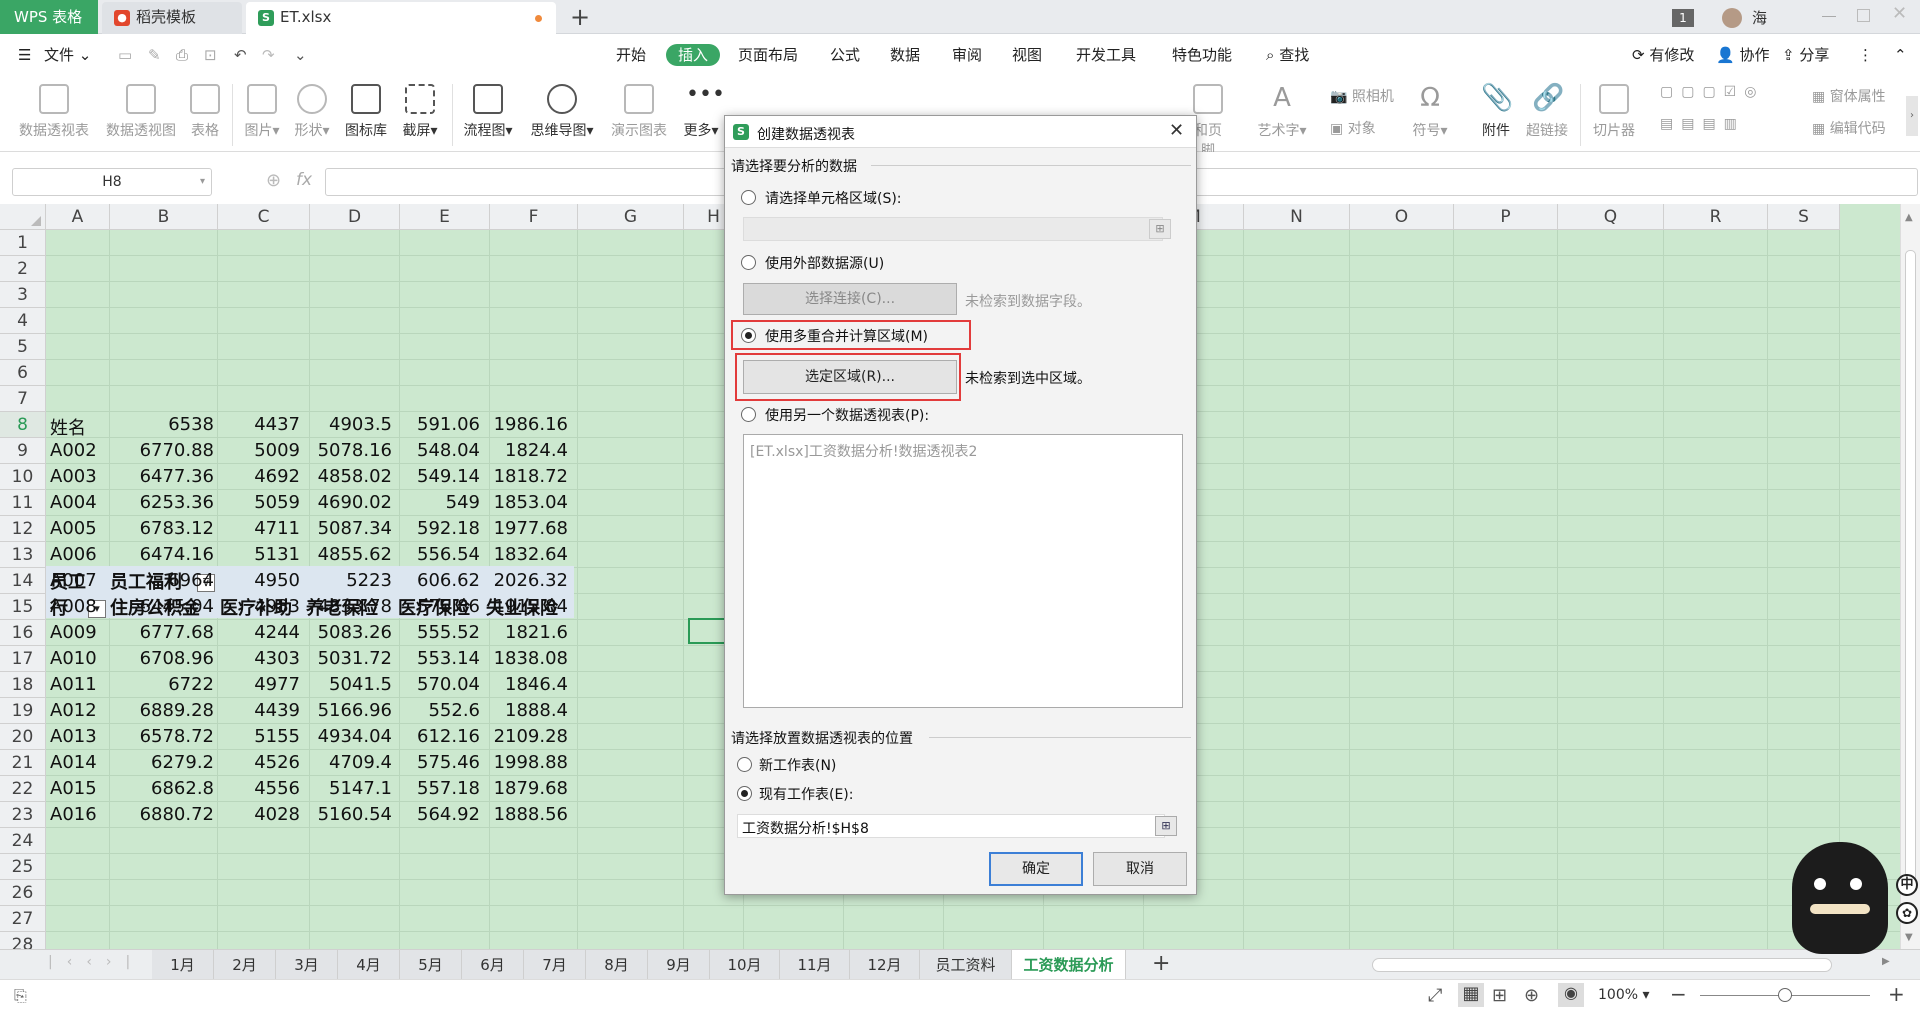  I want to click on menu-review: 审阅, so click(967, 55).